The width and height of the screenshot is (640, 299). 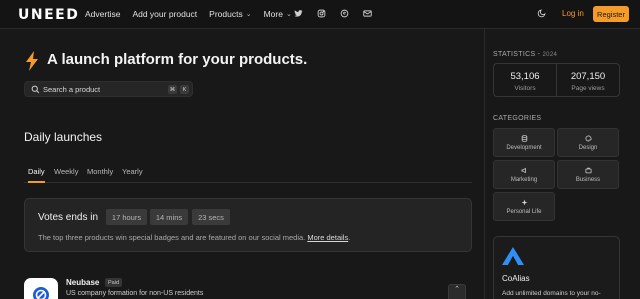 What do you see at coordinates (524, 202) in the screenshot?
I see `sparkle-icon` at bounding box center [524, 202].